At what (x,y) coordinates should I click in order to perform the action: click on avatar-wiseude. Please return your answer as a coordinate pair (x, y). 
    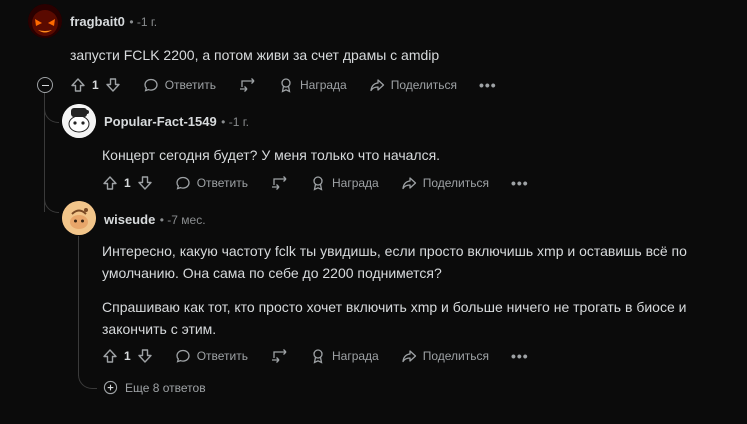
    Looking at the image, I should click on (79, 218).